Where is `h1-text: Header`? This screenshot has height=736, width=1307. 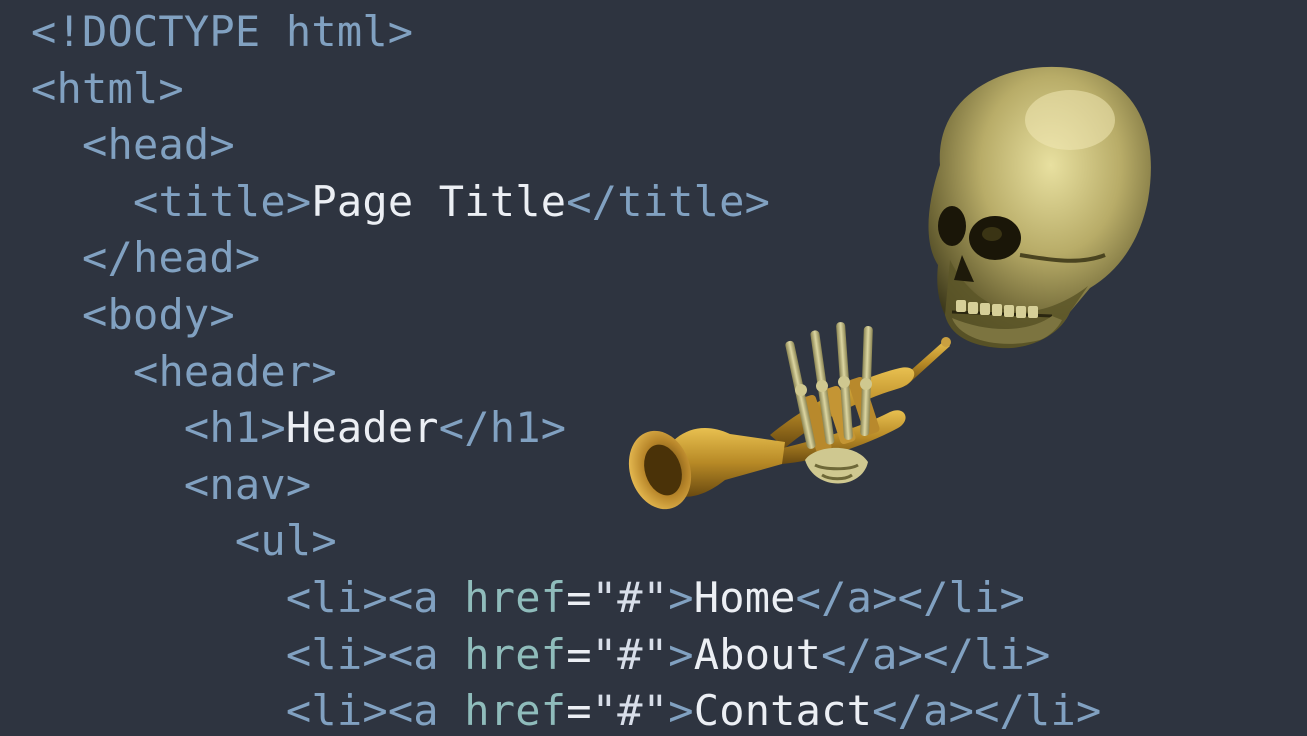 h1-text: Header is located at coordinates (362, 428).